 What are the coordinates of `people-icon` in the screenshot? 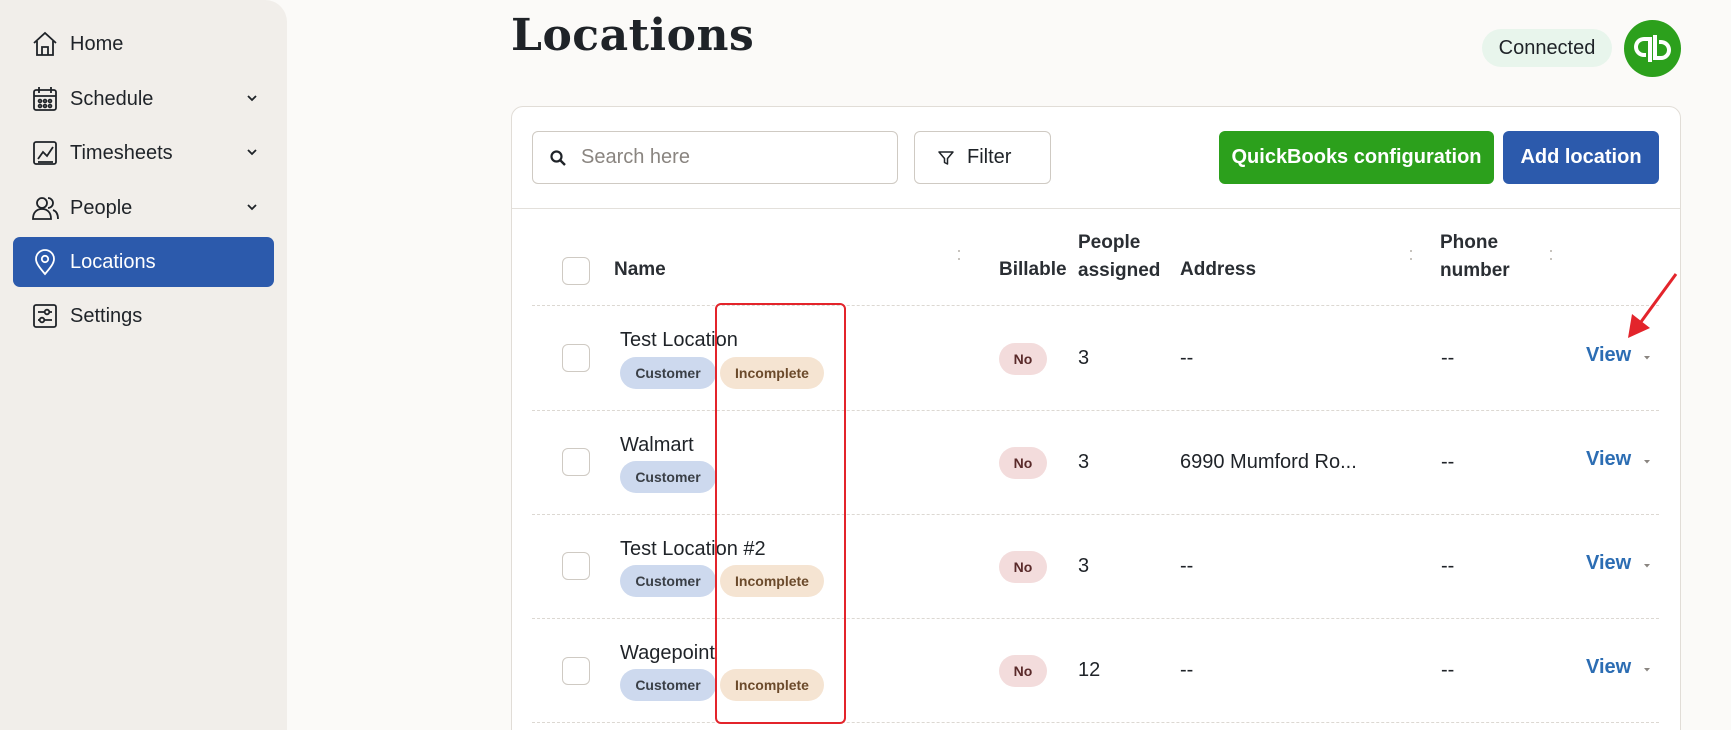 It's located at (45, 208).